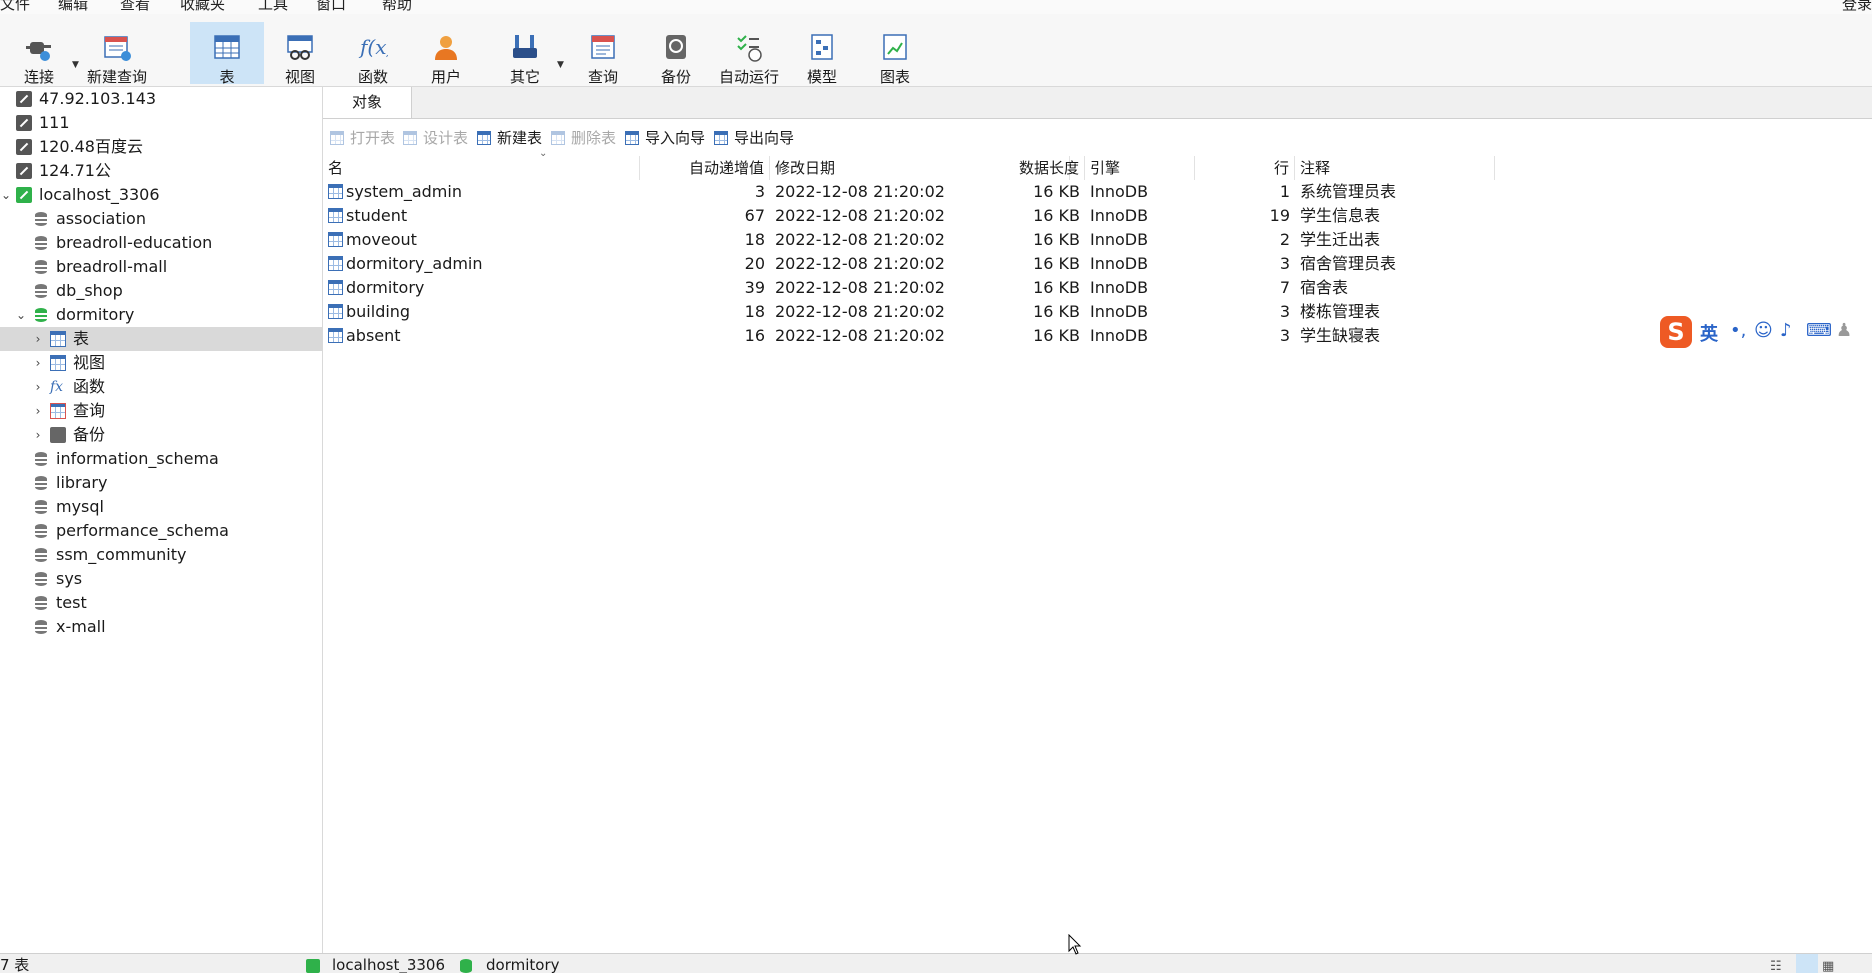  What do you see at coordinates (41, 459) in the screenshot?
I see `database-icon` at bounding box center [41, 459].